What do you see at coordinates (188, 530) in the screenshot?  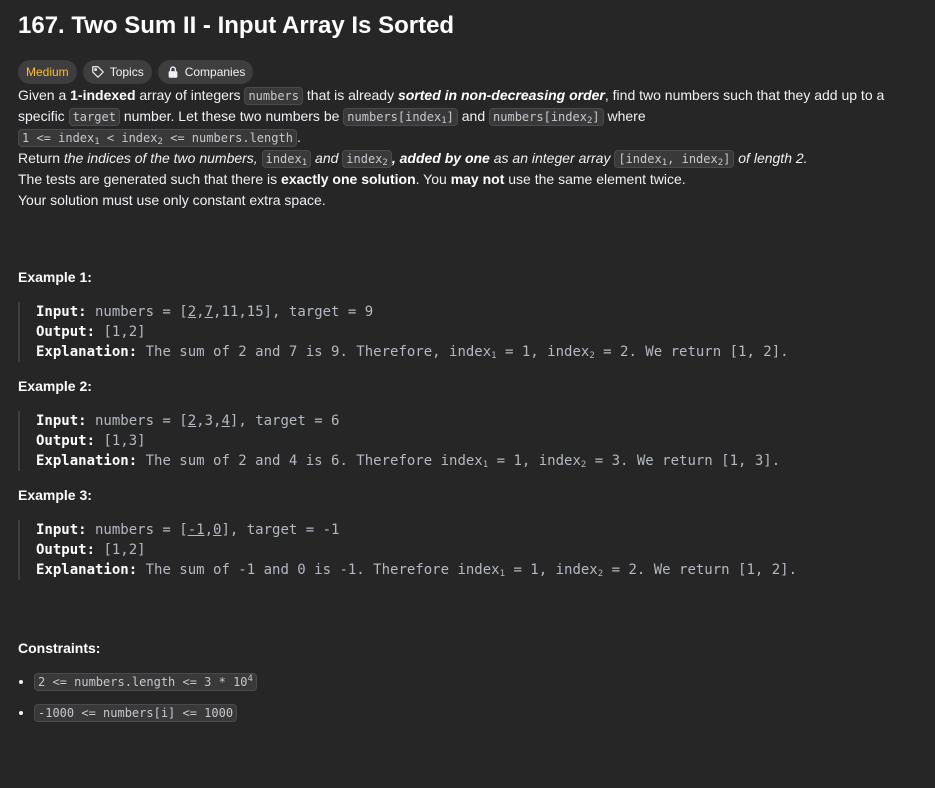 I see `example-input: Input: numbers = [-1,0], target = -1` at bounding box center [188, 530].